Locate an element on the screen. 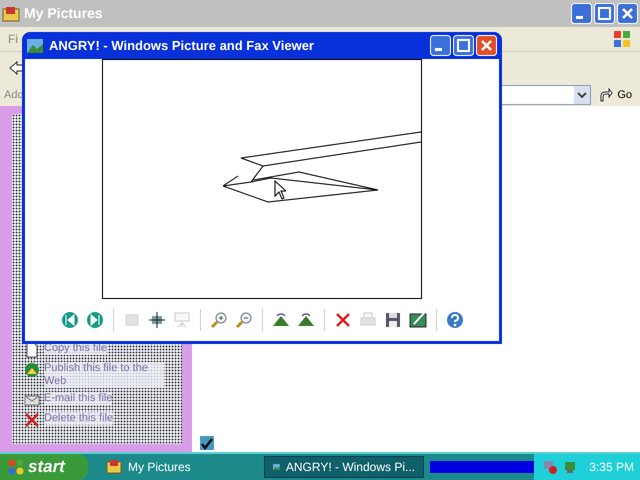 This screenshot has height=480, width=640. start-button: start is located at coordinates (44, 467).